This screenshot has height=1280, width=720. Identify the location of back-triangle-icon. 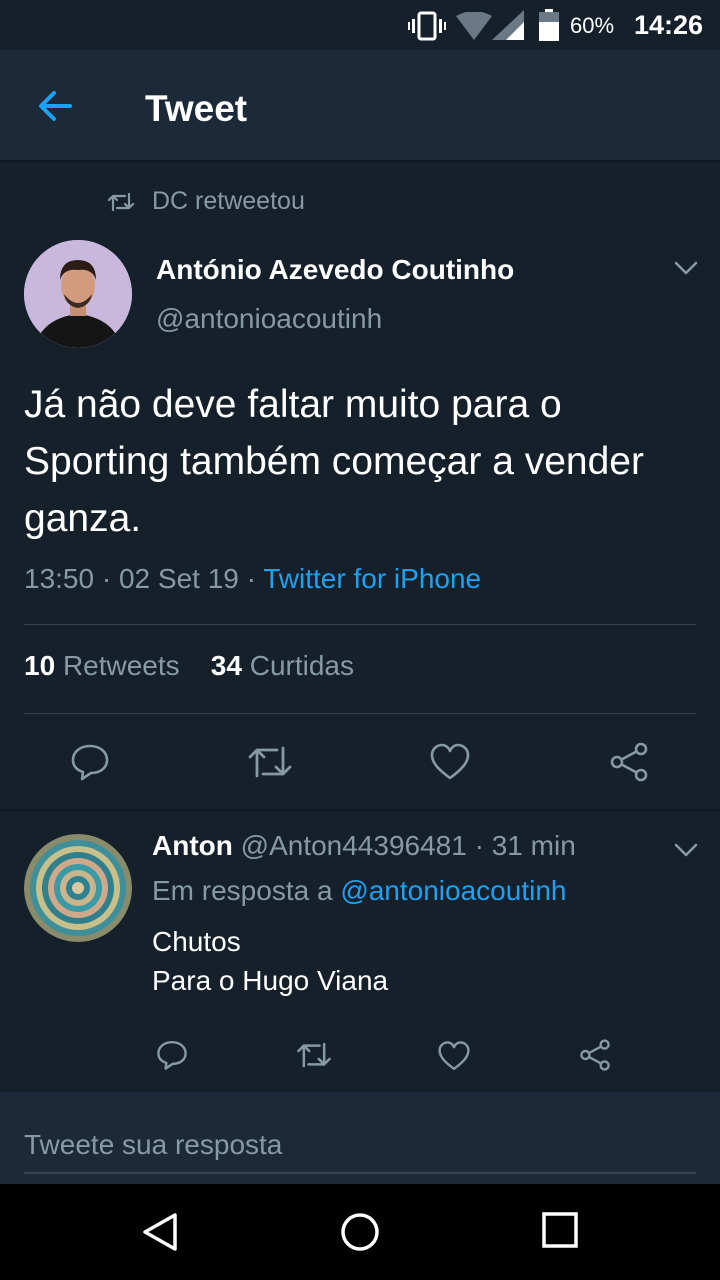
(160, 1232).